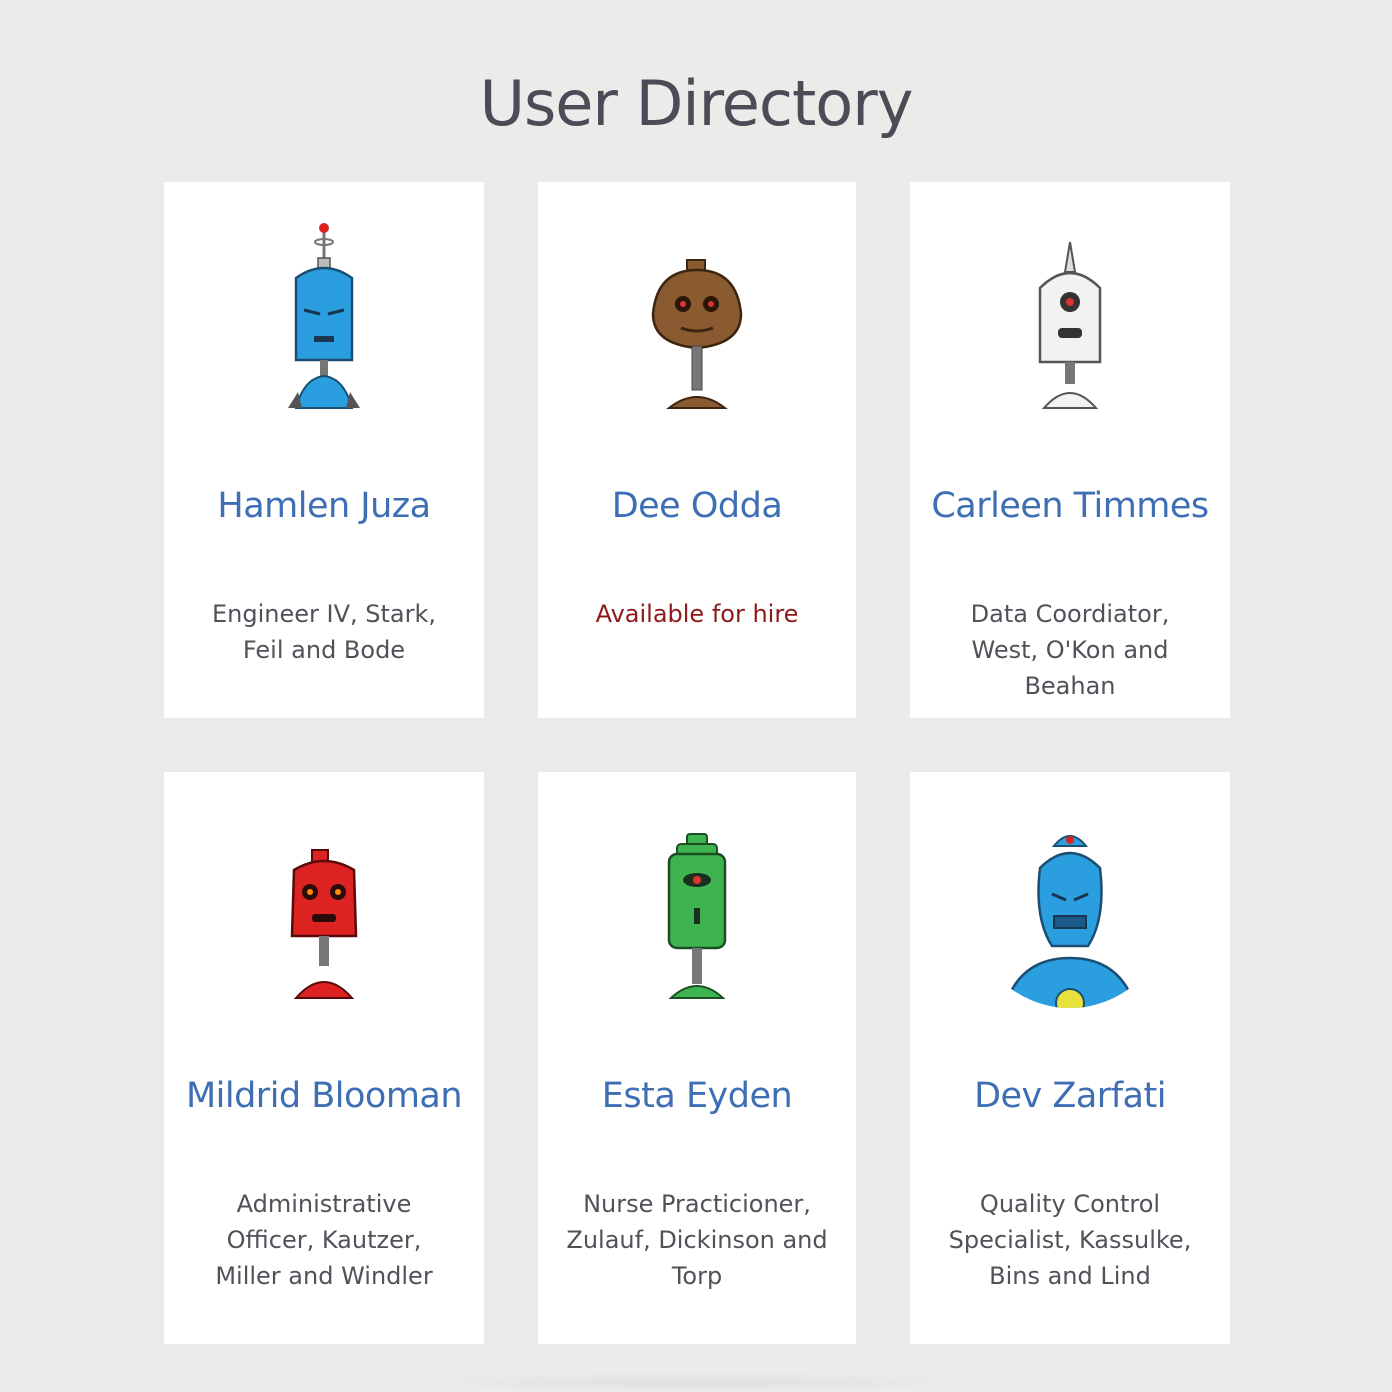 Image resolution: width=1392 pixels, height=1392 pixels. I want to click on user-card-dee-odda: Dee Odda Available for hire, so click(697, 450).